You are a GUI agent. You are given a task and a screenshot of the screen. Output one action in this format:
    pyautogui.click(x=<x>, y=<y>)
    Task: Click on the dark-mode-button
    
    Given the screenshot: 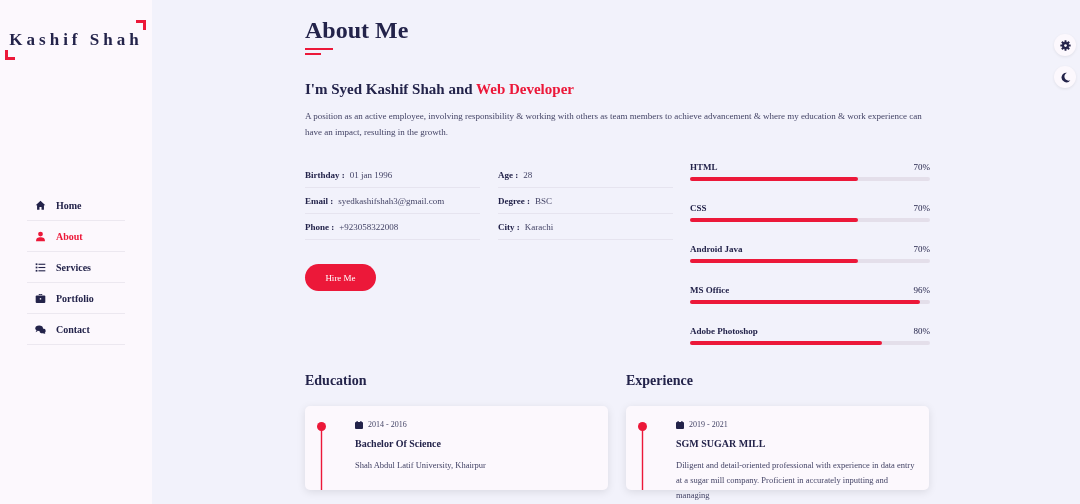 What is the action you would take?
    pyautogui.click(x=1065, y=77)
    